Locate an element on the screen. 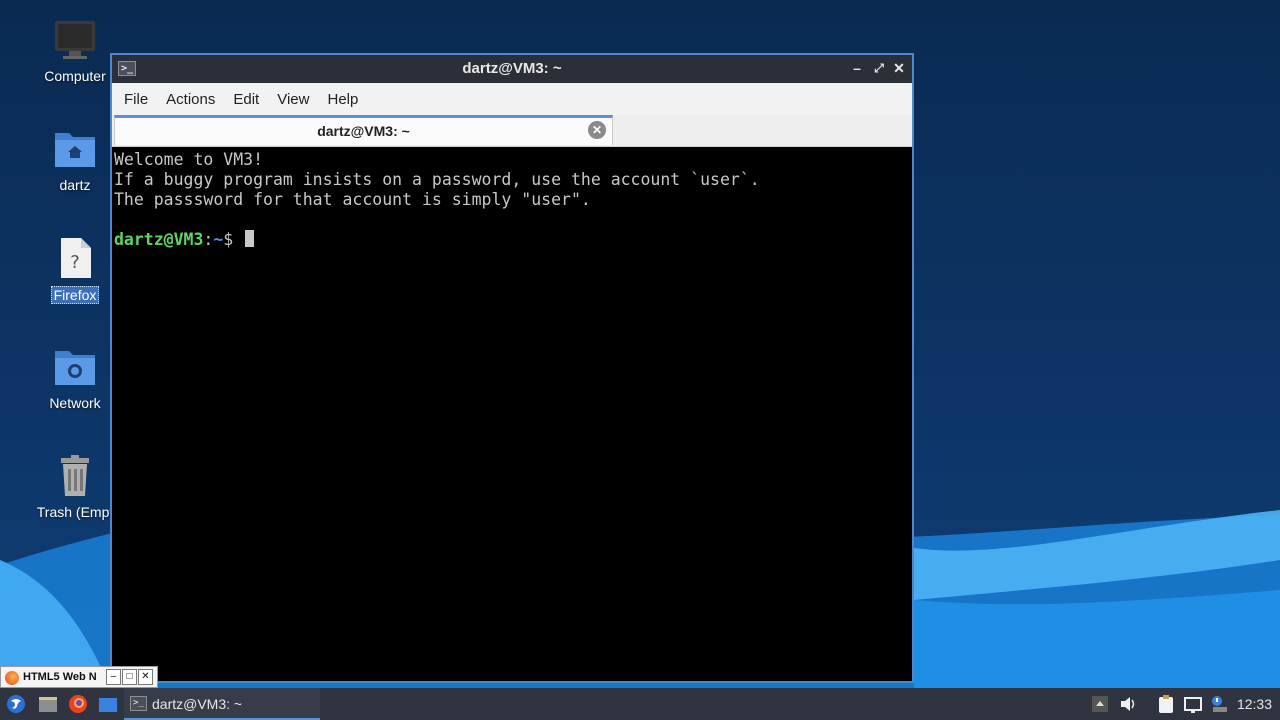 This screenshot has width=1280, height=720. desktop-icon-computer: Computer is located at coordinates (75, 51).